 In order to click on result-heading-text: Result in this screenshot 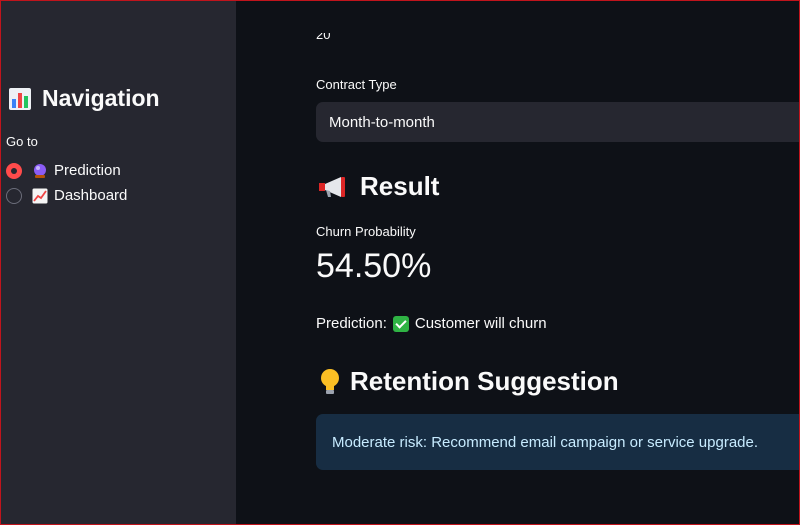, I will do `click(400, 186)`.